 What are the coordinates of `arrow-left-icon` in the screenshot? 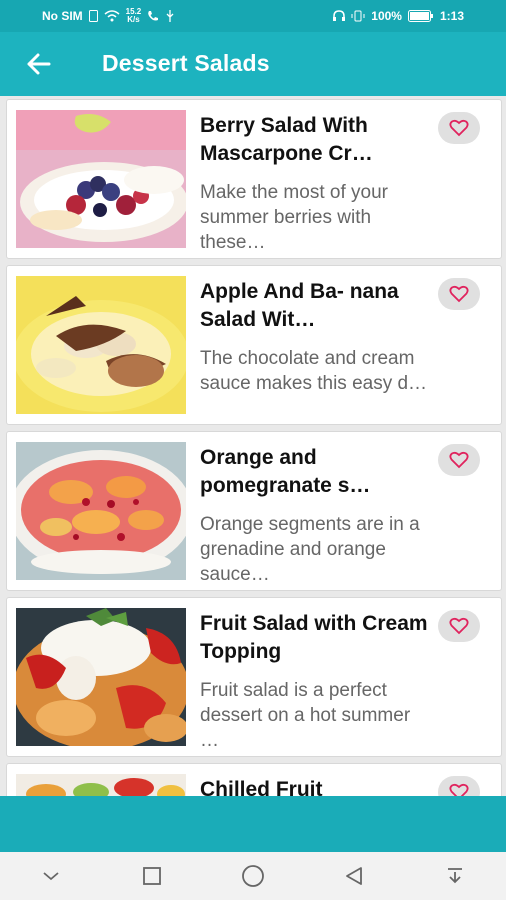 It's located at (39, 64).